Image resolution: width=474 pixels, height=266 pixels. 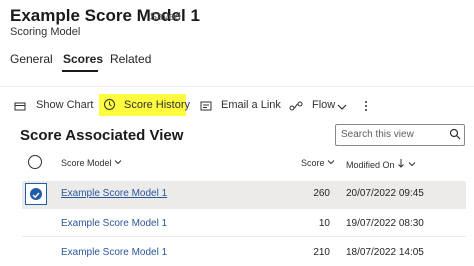 I want to click on tab-general: General, so click(x=31, y=59).